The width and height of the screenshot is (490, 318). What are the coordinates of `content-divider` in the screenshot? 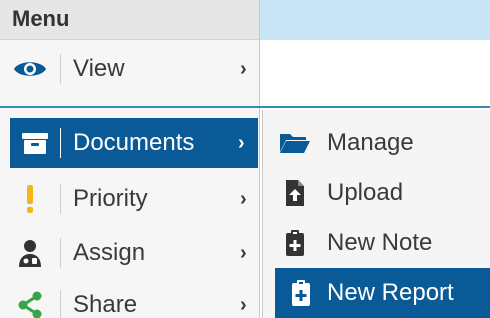 It's located at (374, 107).